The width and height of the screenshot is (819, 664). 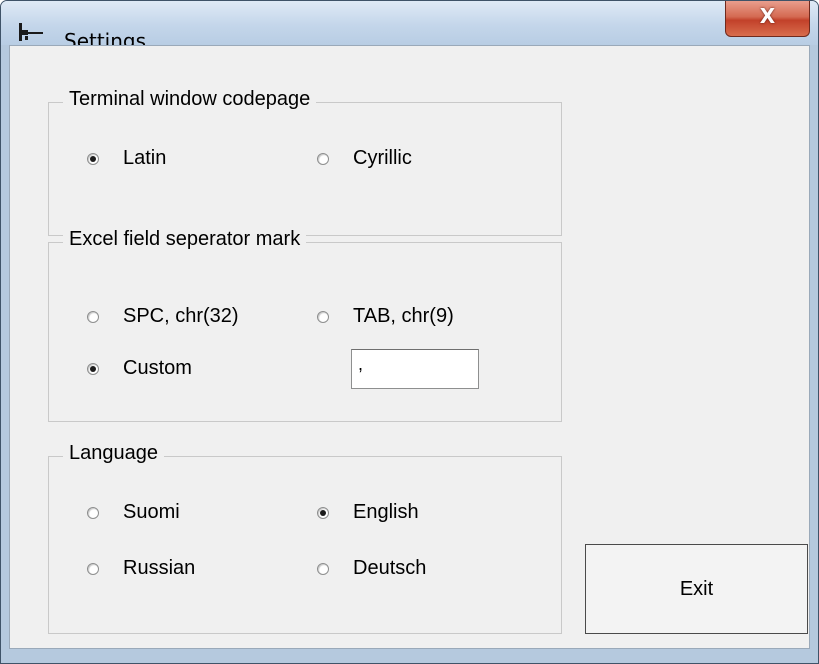 I want to click on radio-latin: Latin, so click(x=126, y=158).